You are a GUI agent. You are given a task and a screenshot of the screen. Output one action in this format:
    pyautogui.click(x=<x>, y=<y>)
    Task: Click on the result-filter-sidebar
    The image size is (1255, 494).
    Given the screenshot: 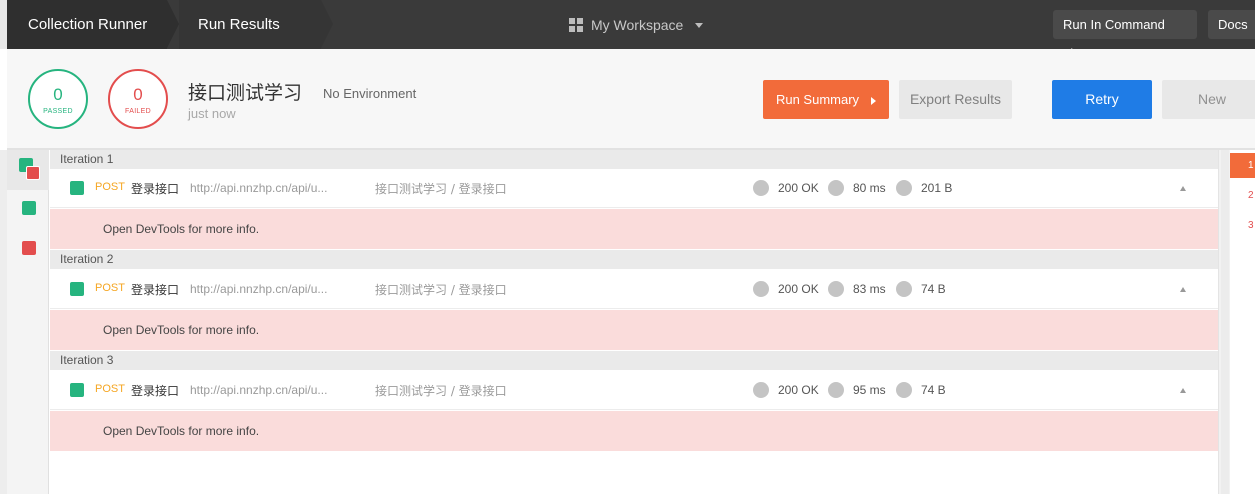 What is the action you would take?
    pyautogui.click(x=28, y=322)
    